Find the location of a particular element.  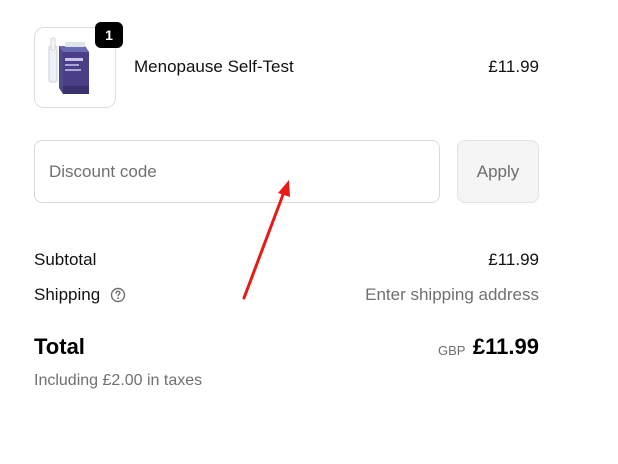

shipping-label: Shipping is located at coordinates (67, 294).